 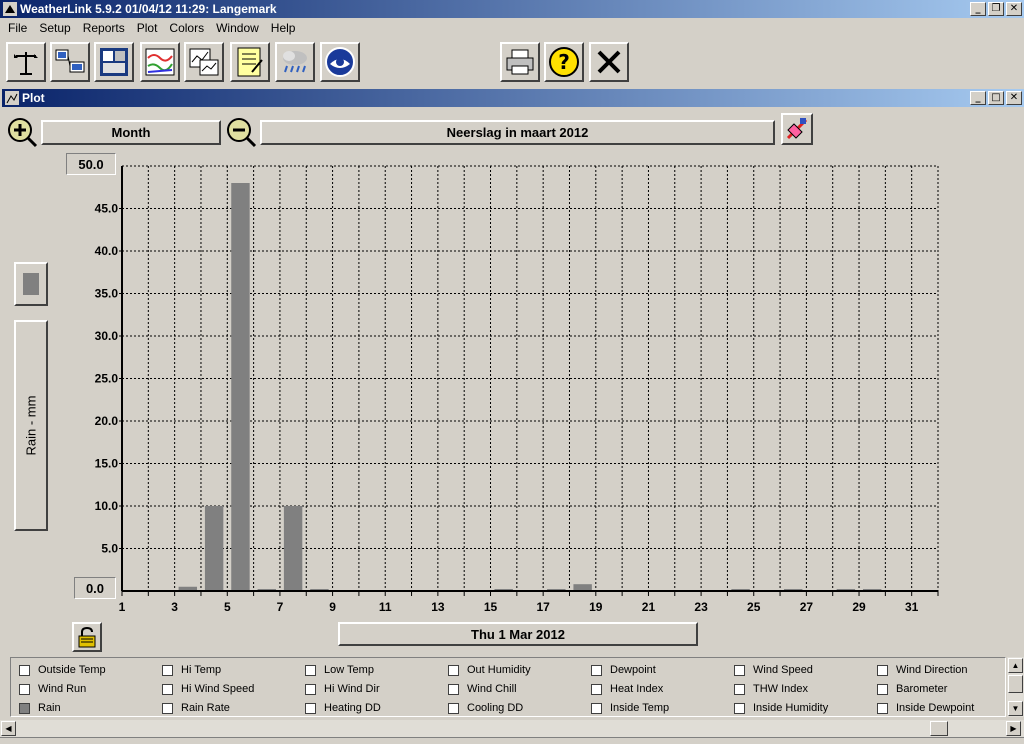 What do you see at coordinates (40, 708) in the screenshot?
I see `legend-item: Rain` at bounding box center [40, 708].